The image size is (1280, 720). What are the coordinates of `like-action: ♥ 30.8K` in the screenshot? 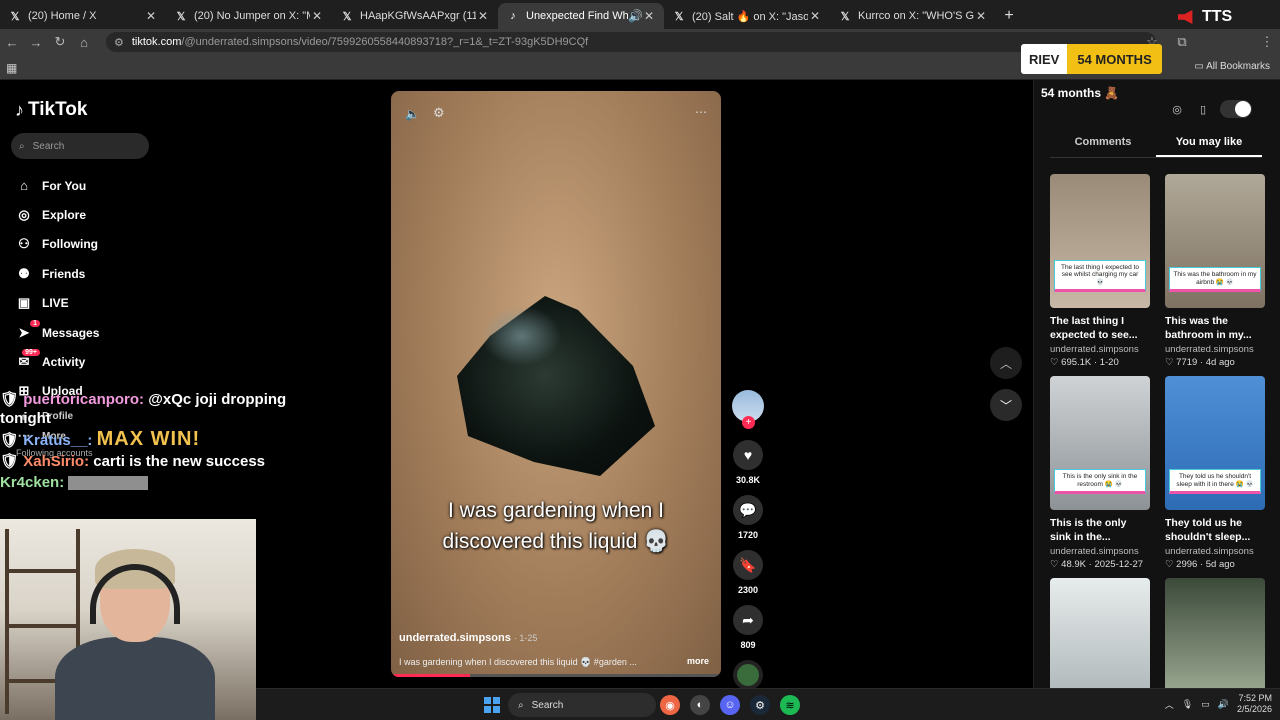 It's located at (748, 462).